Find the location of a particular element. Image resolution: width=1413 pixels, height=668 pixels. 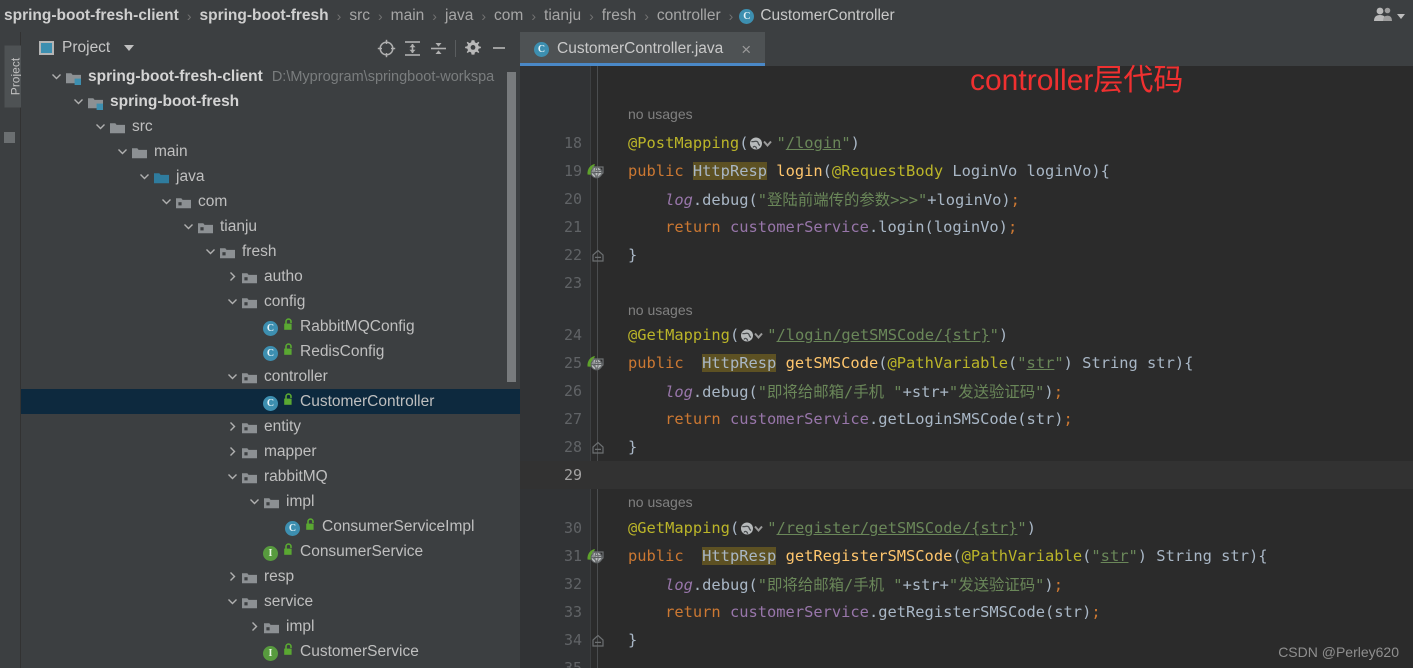

tree-row: C RedisConfig is located at coordinates (270, 351).